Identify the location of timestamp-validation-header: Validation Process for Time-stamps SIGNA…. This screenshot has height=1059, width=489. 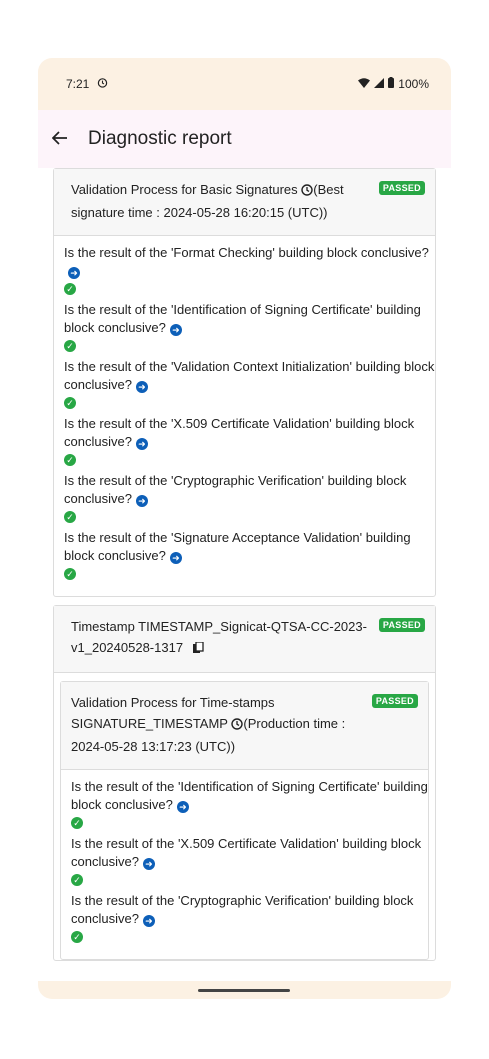
(244, 726).